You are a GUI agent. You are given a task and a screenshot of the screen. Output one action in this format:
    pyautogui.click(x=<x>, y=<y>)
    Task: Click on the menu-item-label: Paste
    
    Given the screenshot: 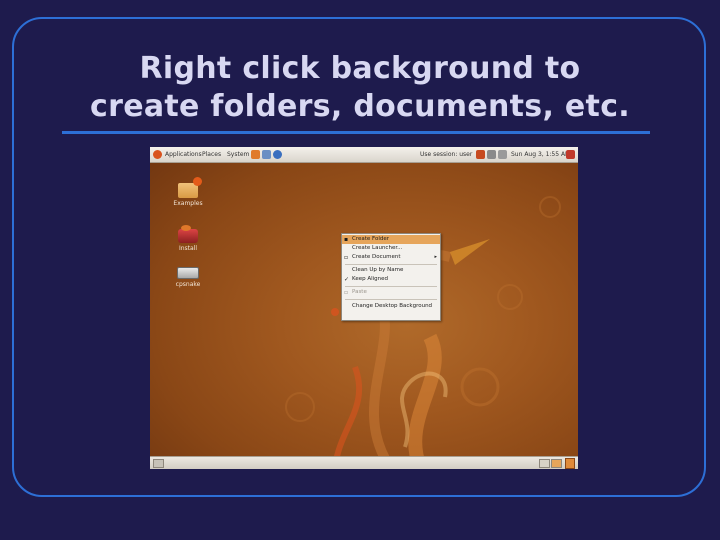 What is the action you would take?
    pyautogui.click(x=359, y=292)
    